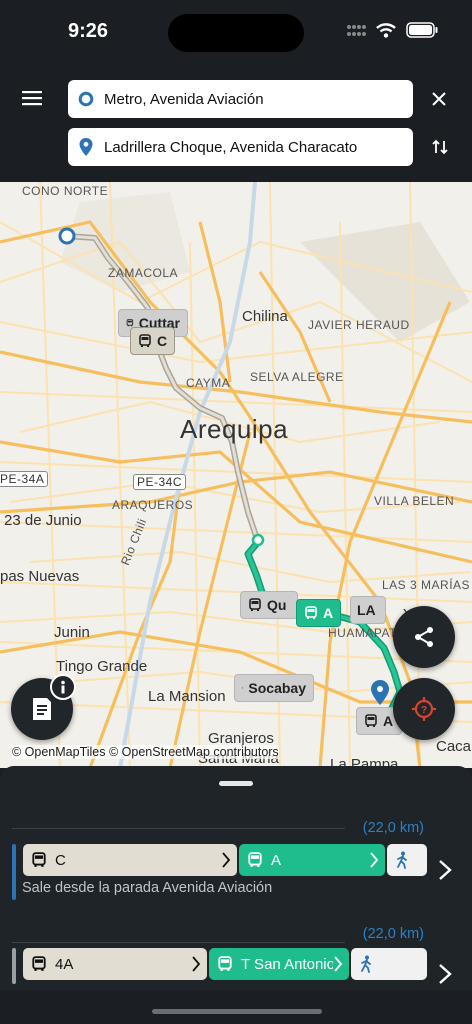 The image size is (472, 1024). I want to click on status-time: 9:26, so click(88, 31).